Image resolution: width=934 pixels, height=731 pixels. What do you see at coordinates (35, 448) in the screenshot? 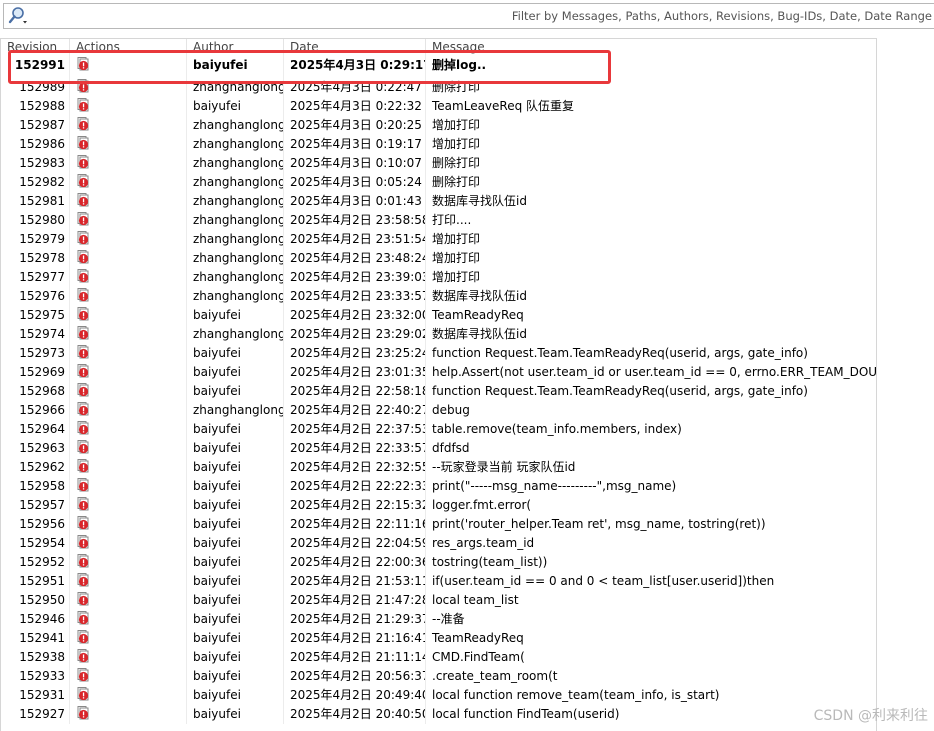
I see `revision-cell: 152963` at bounding box center [35, 448].